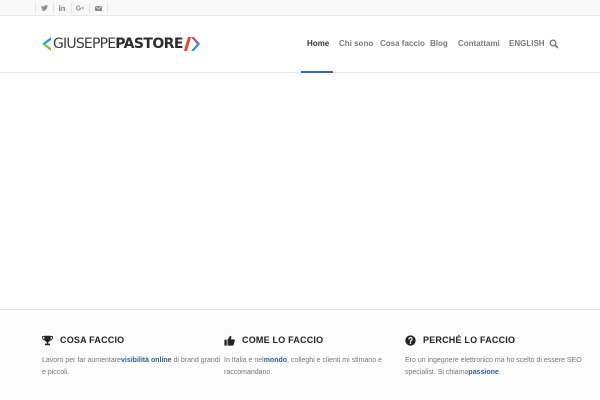 The width and height of the screenshot is (600, 400). Describe the element at coordinates (469, 340) in the screenshot. I see `feature-title: PERCHÉ LO FACCIO` at that location.